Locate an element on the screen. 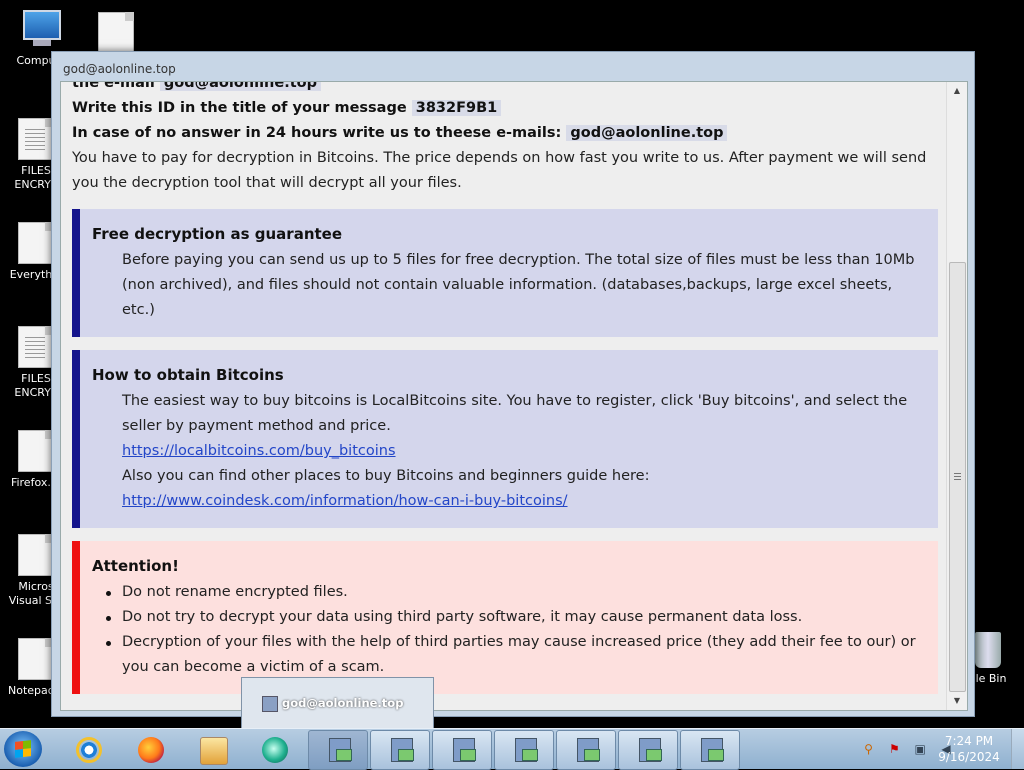  attention-item: Do not rename encrypted files. is located at coordinates (512, 592).